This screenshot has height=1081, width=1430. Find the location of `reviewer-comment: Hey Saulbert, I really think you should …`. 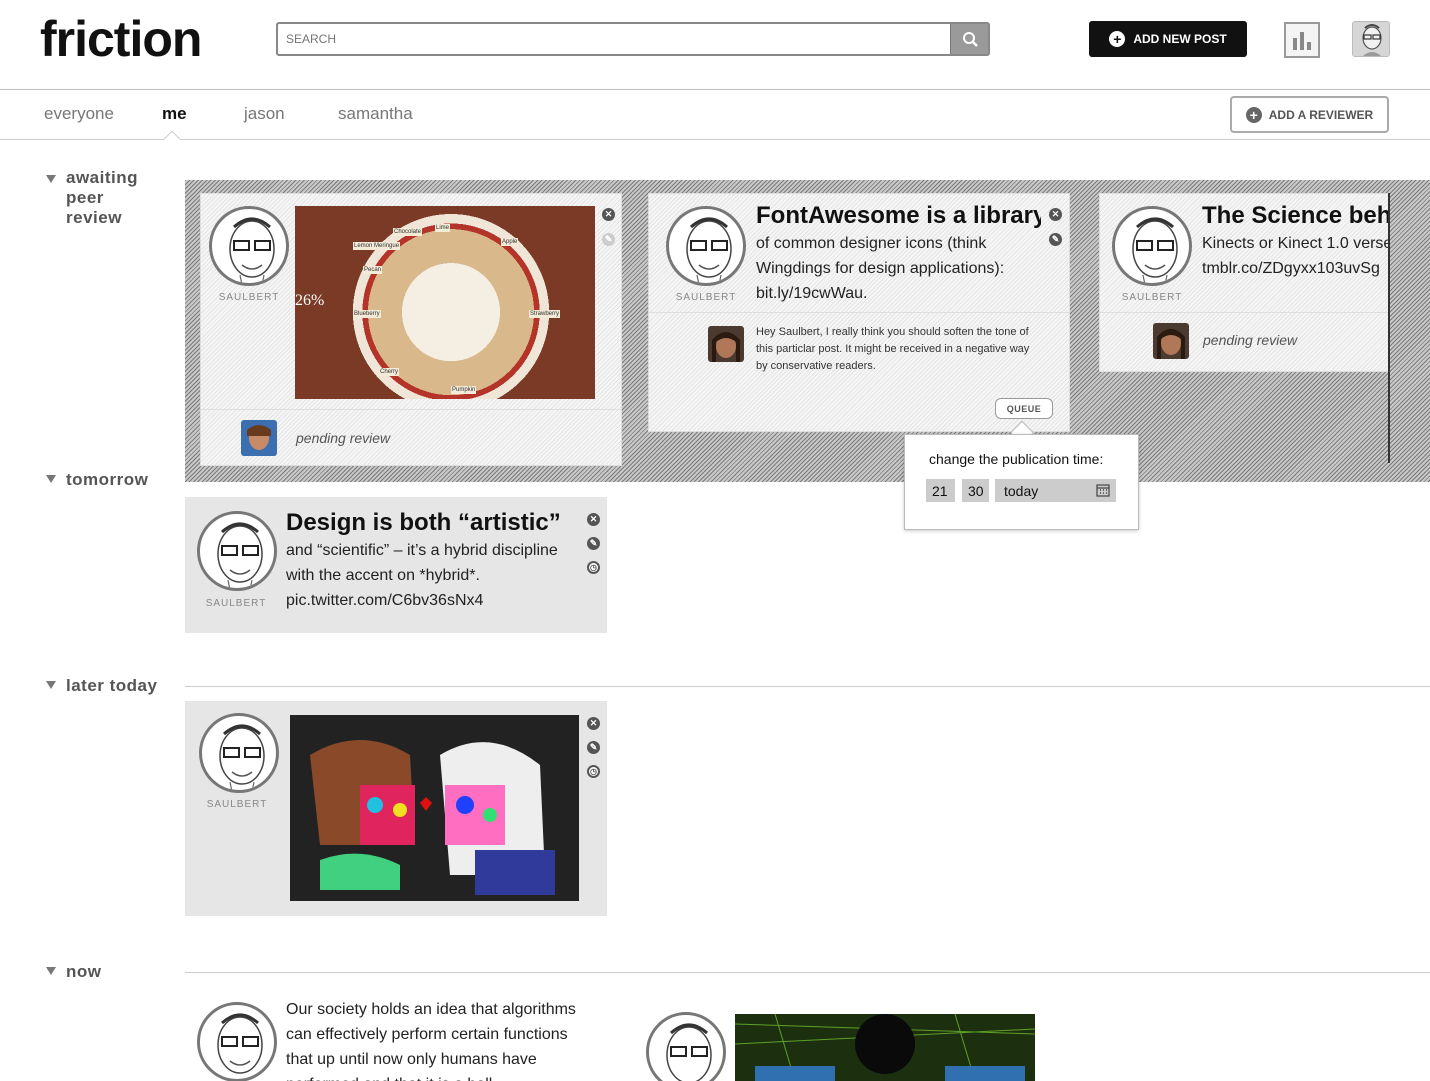

reviewer-comment: Hey Saulbert, I really think you should … is located at coordinates (893, 349).